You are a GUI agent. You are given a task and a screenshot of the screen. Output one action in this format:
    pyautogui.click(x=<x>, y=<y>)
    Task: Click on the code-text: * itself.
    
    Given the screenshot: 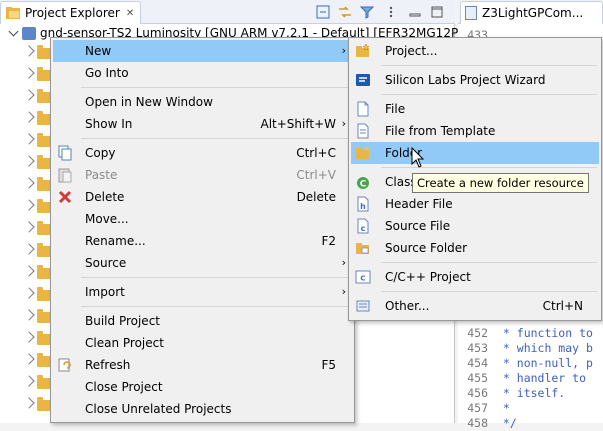 What is the action you would take?
    pyautogui.click(x=531, y=393)
    